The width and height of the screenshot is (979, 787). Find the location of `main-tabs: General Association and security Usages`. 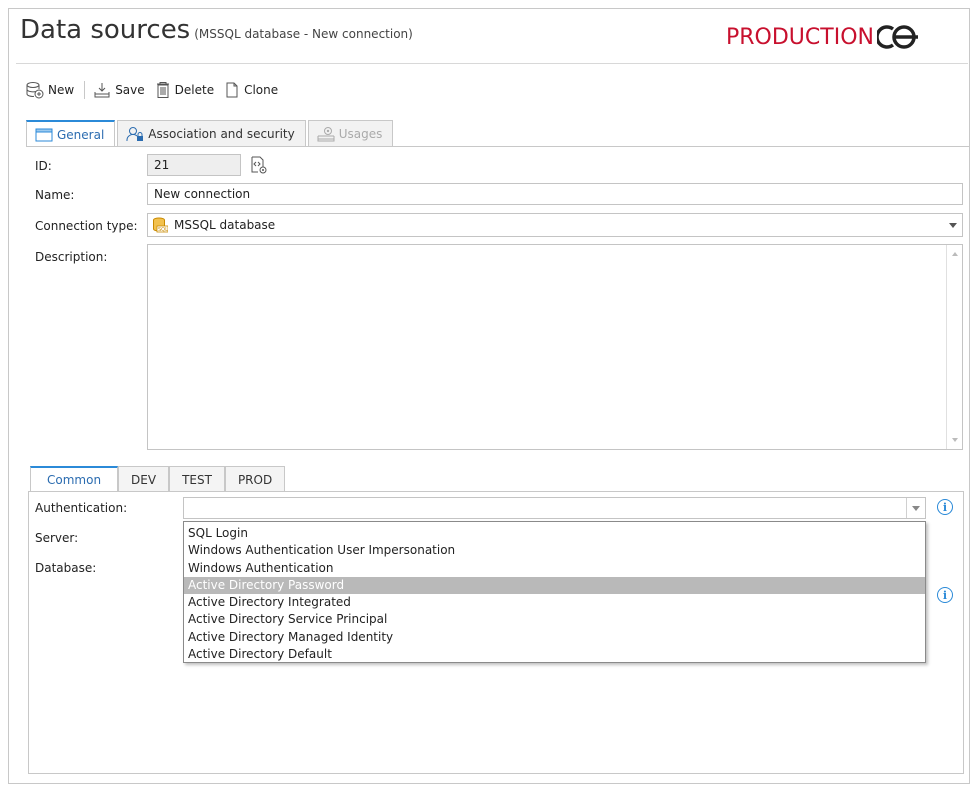

main-tabs: General Association and security Usages is located at coordinates (210, 133).